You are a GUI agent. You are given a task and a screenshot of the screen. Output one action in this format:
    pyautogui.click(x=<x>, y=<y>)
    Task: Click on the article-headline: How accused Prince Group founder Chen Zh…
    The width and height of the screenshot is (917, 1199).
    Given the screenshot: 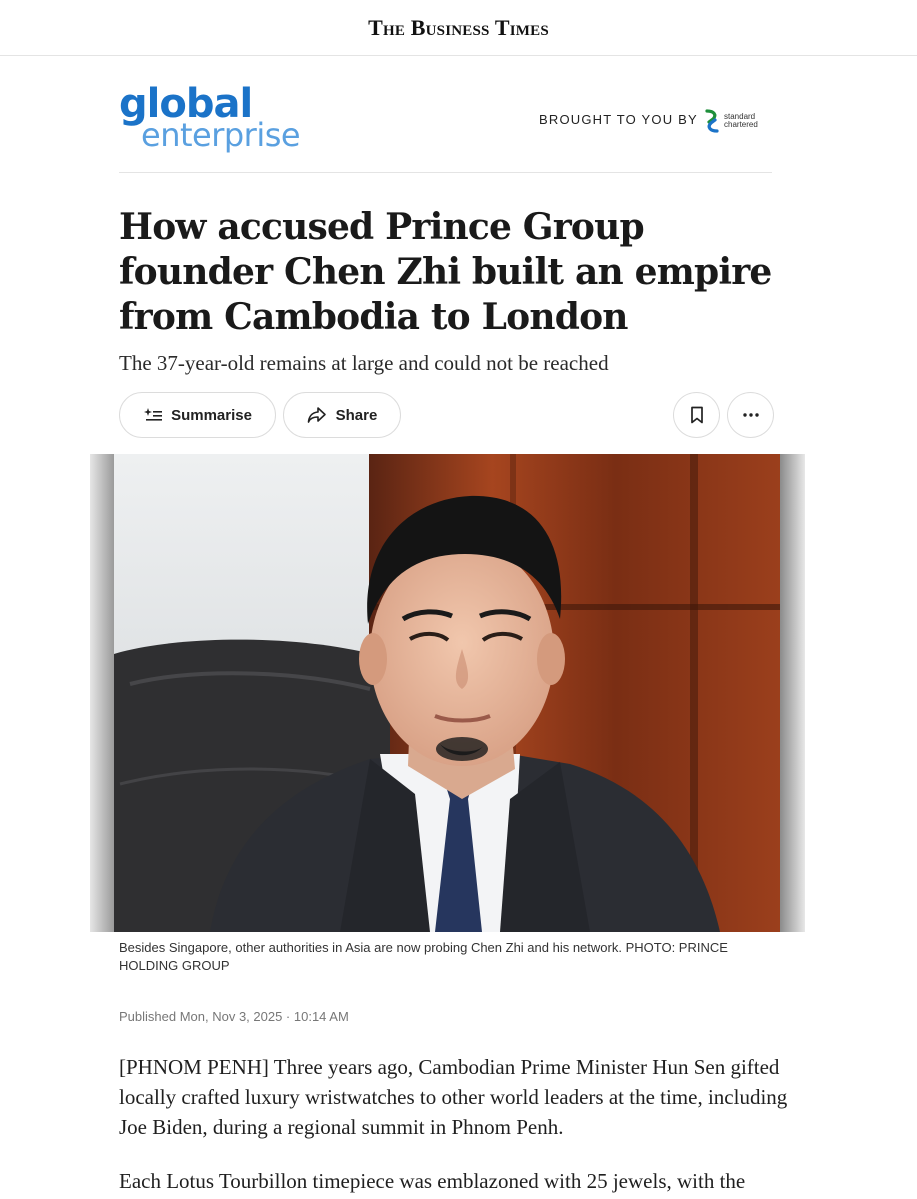 What is the action you would take?
    pyautogui.click(x=445, y=272)
    